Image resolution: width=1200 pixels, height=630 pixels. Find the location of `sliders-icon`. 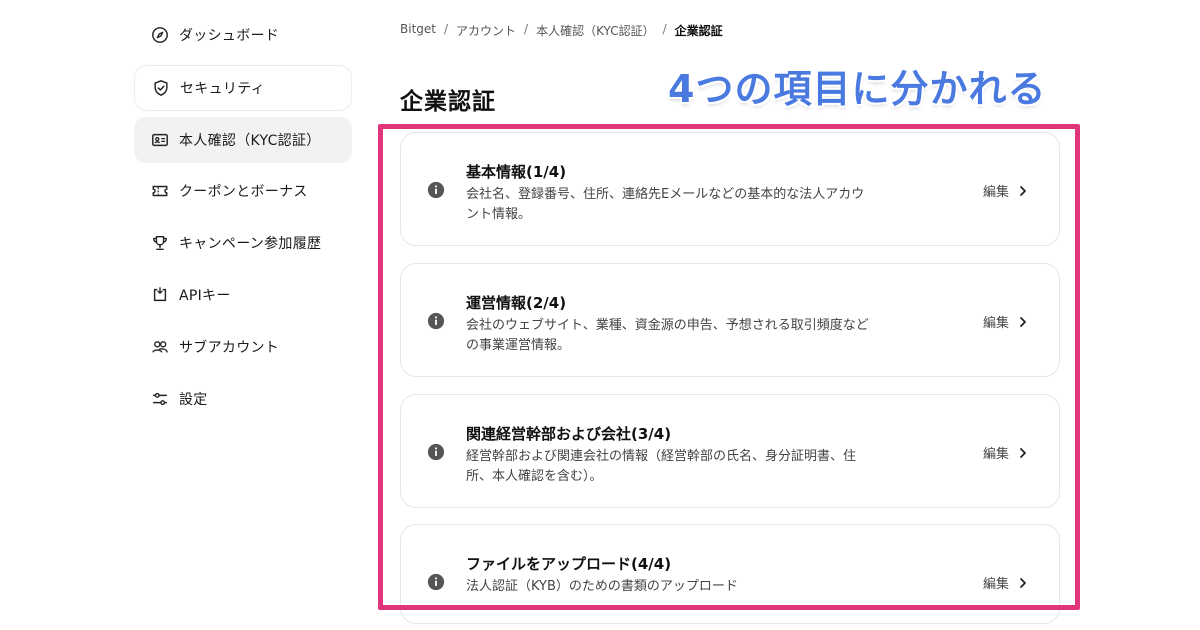

sliders-icon is located at coordinates (160, 399).